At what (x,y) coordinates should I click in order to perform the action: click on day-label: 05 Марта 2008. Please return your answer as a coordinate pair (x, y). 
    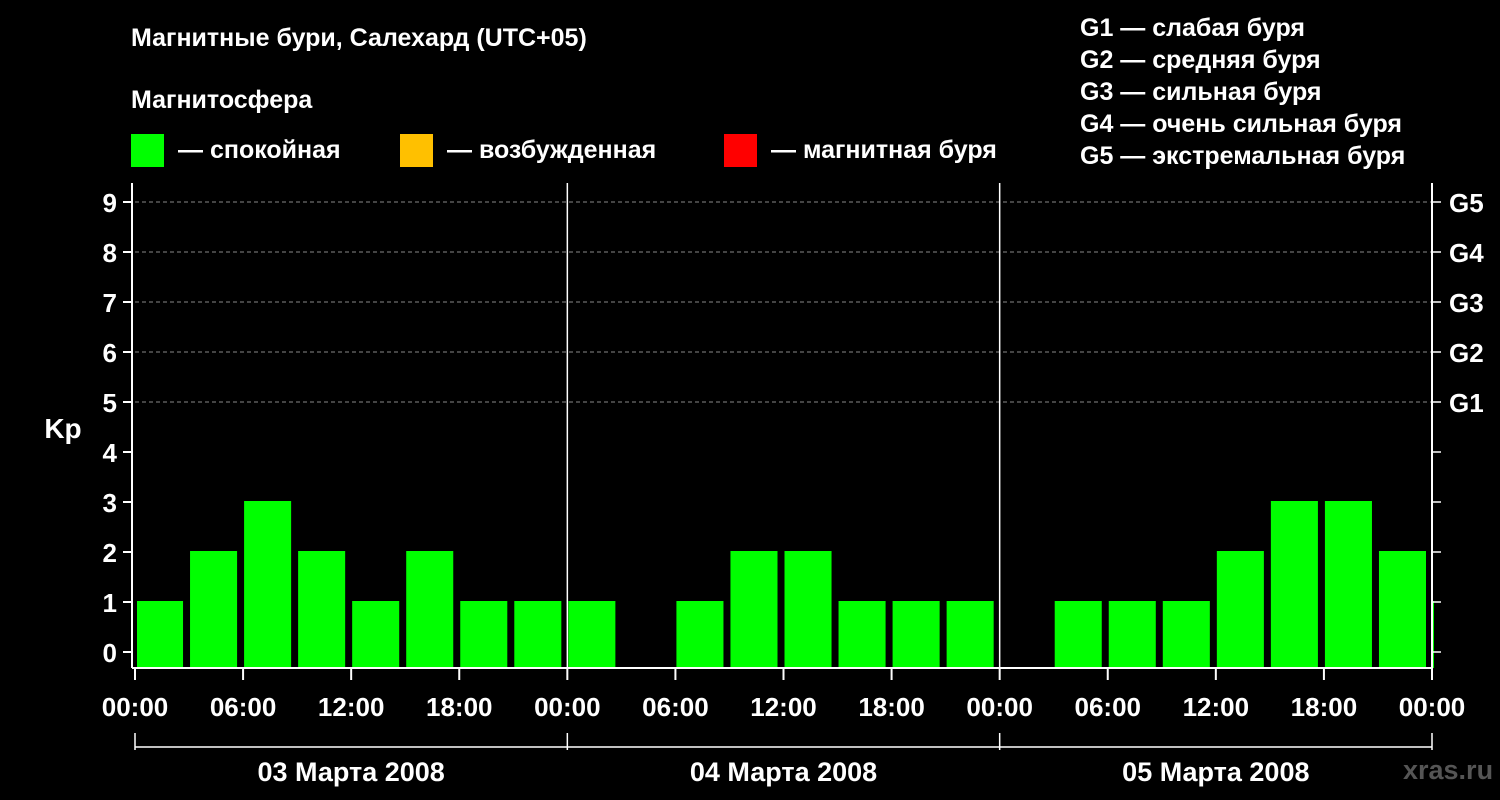
    Looking at the image, I should click on (1215, 772).